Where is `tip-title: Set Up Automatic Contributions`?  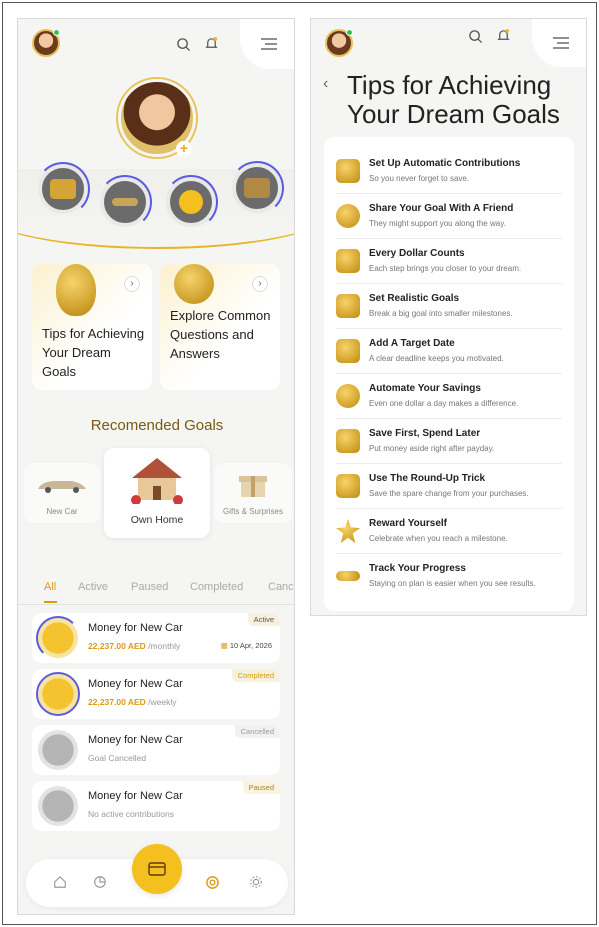 tip-title: Set Up Automatic Contributions is located at coordinates (445, 163).